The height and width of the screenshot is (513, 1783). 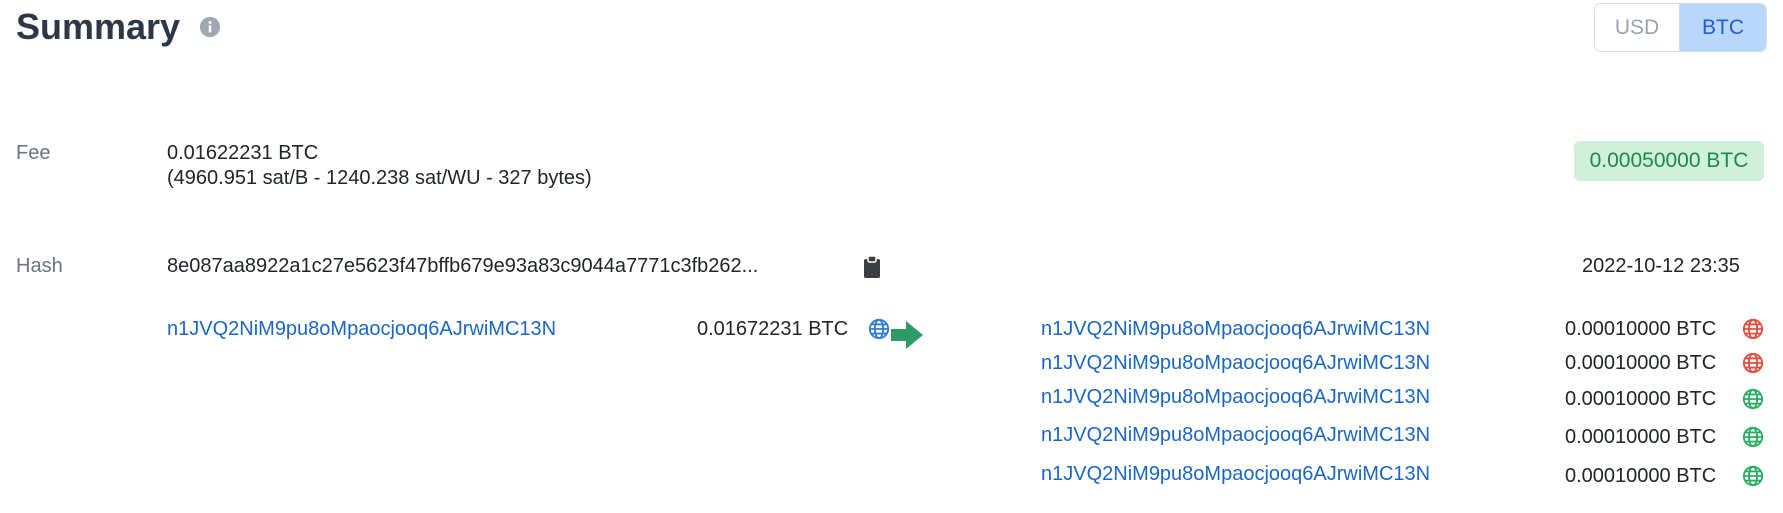 I want to click on usd-button: USD, so click(x=1637, y=27).